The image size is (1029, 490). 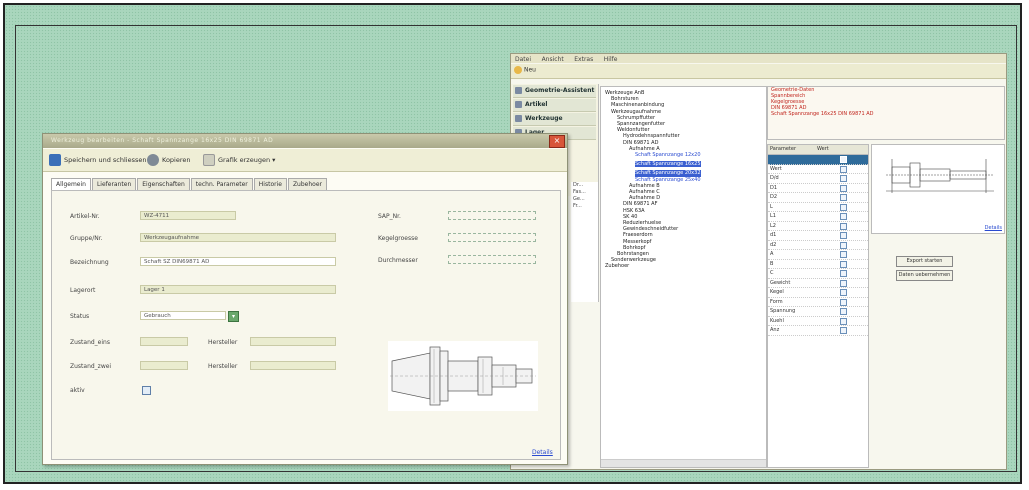 I want to click on zustand2-label: Zustand_zwei, so click(x=91, y=366).